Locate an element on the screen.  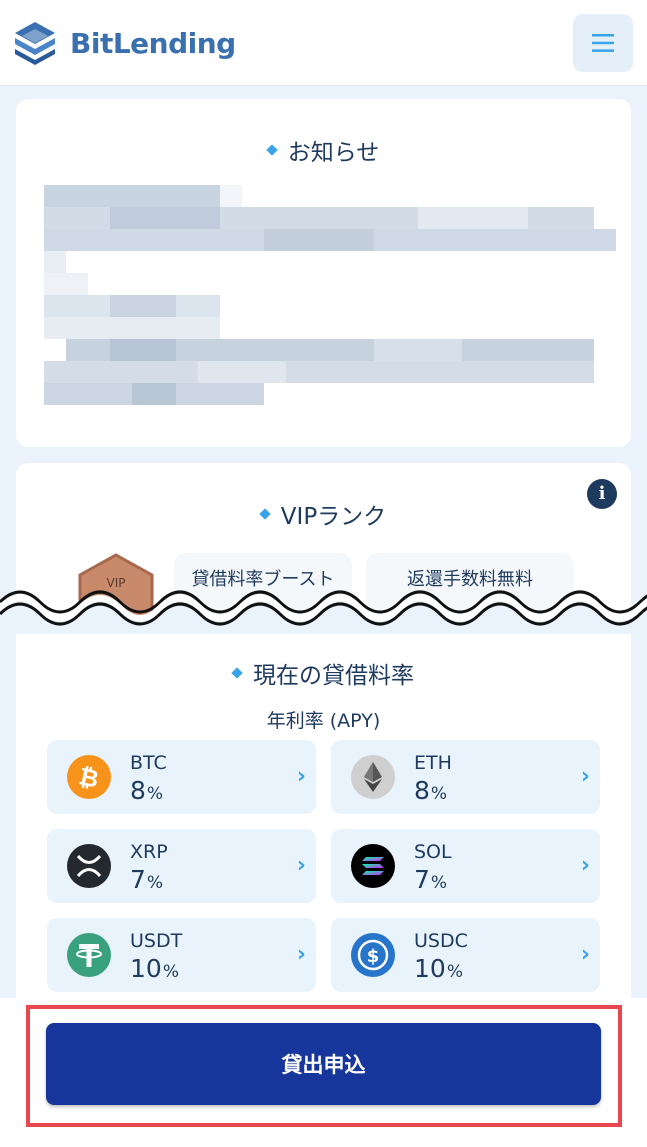
ethereum-icon is located at coordinates (373, 777).